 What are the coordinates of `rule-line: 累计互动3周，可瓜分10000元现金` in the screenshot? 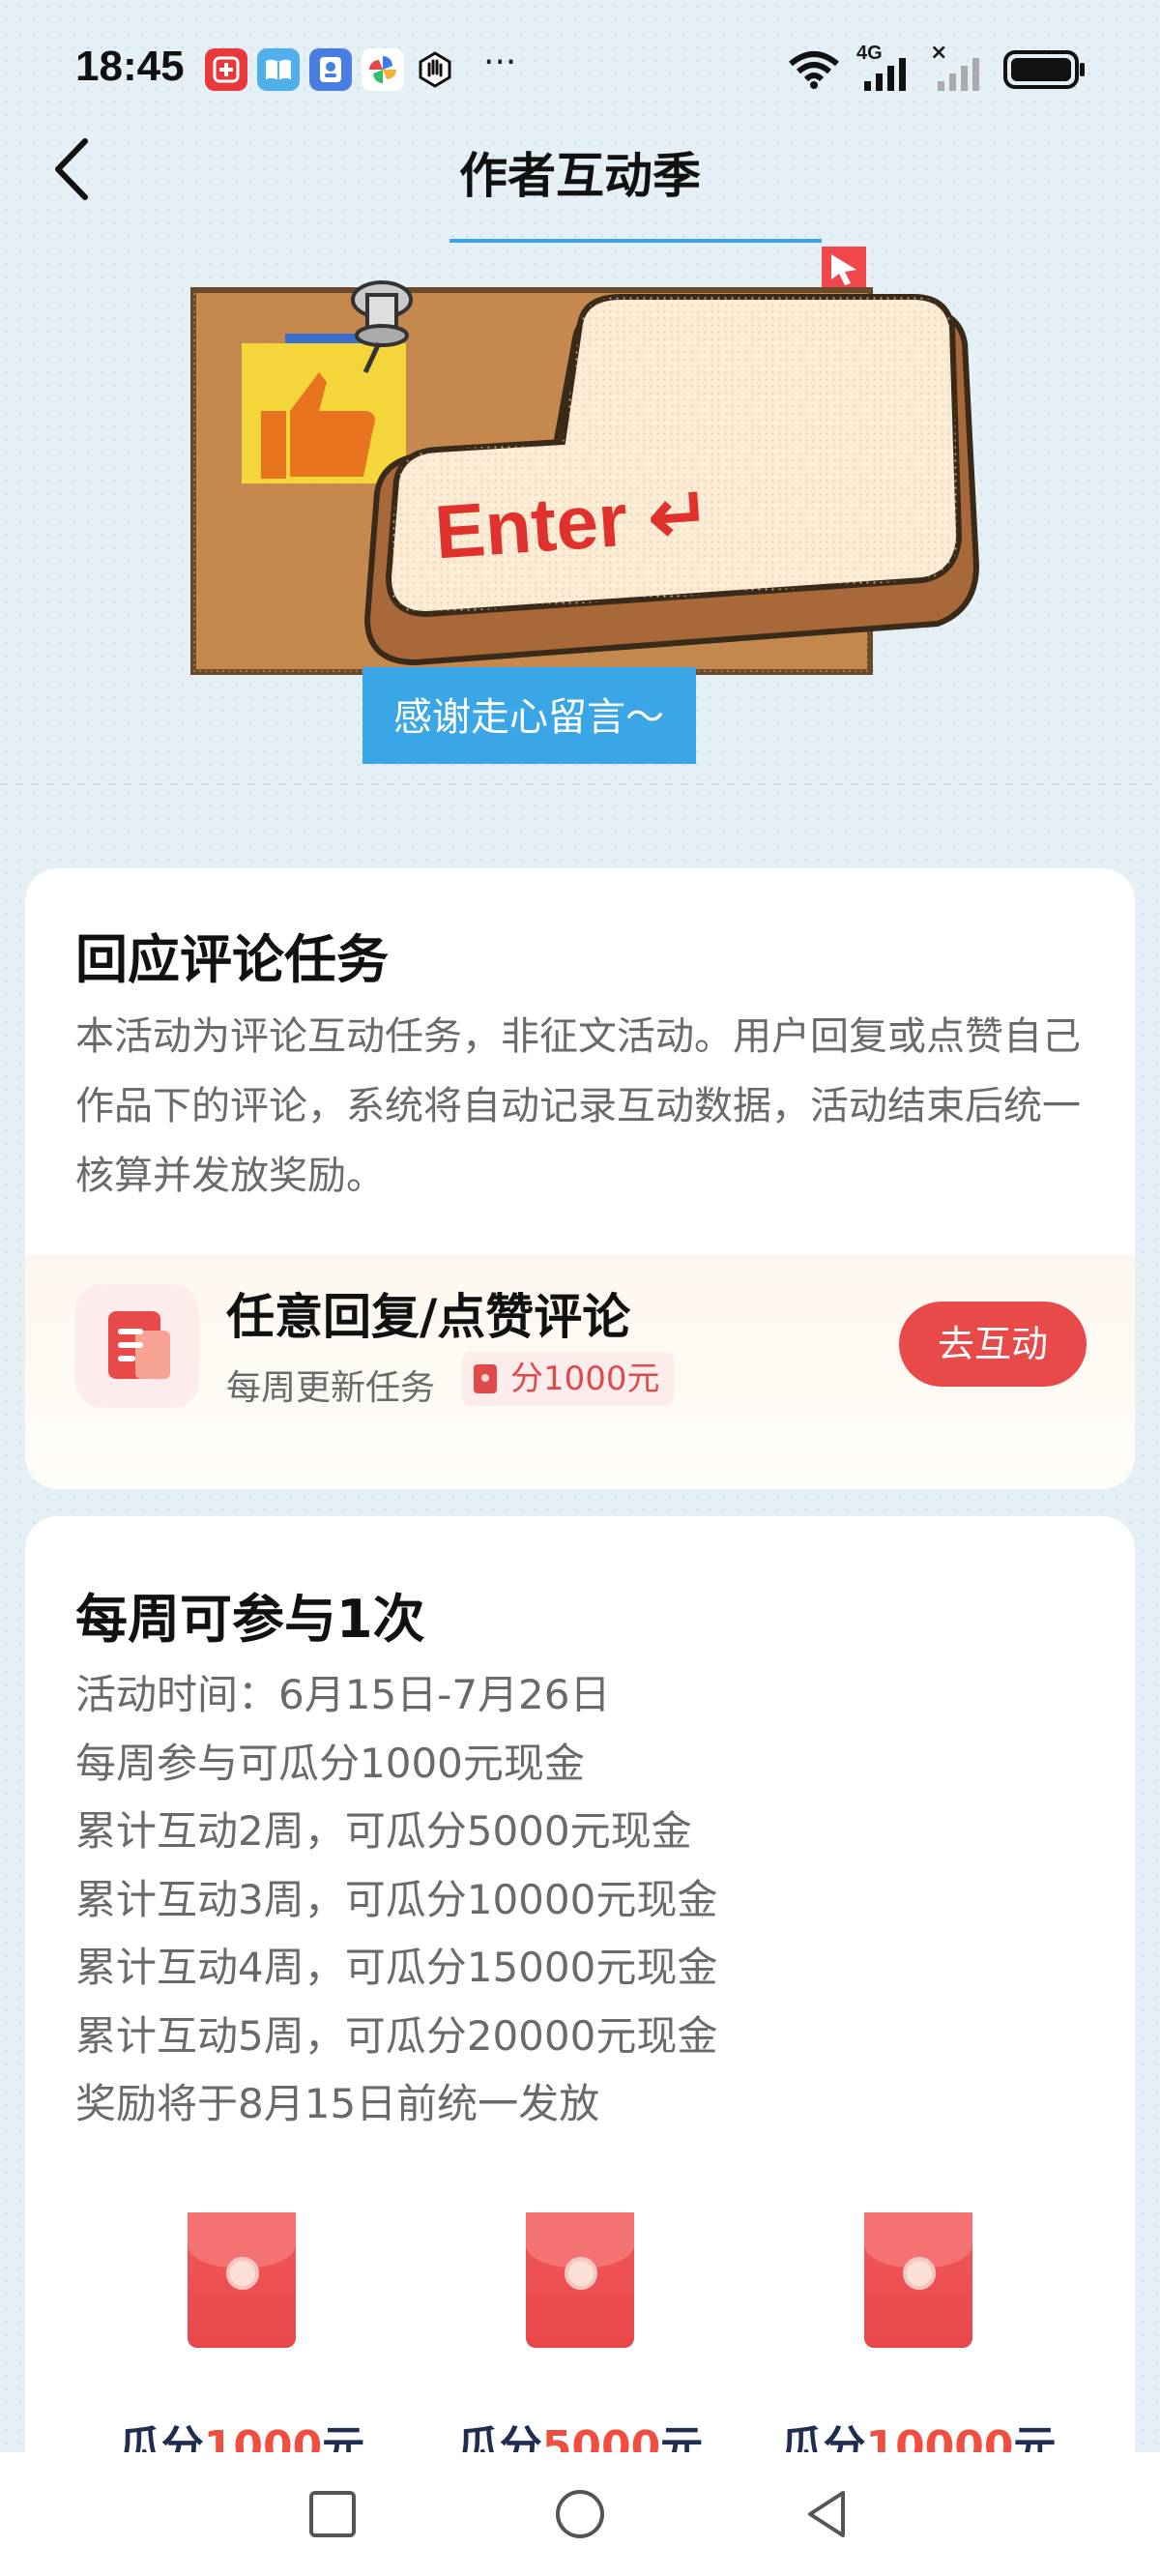 It's located at (397, 1899).